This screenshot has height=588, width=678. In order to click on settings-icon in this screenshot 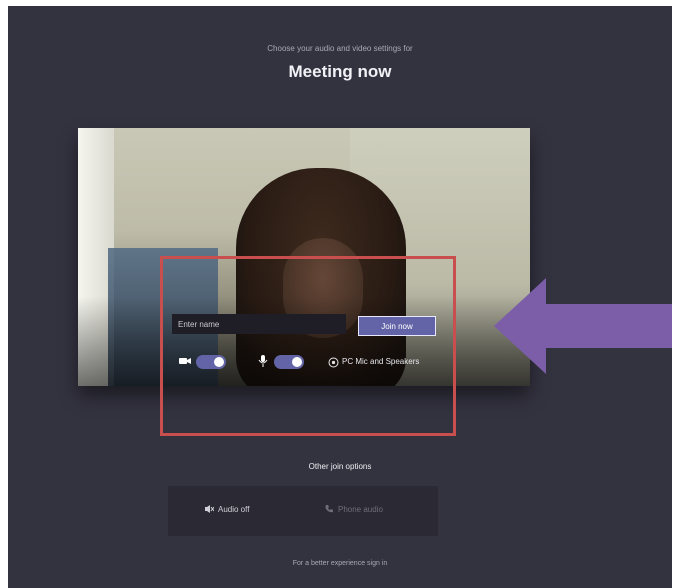, I will do `click(333, 362)`.